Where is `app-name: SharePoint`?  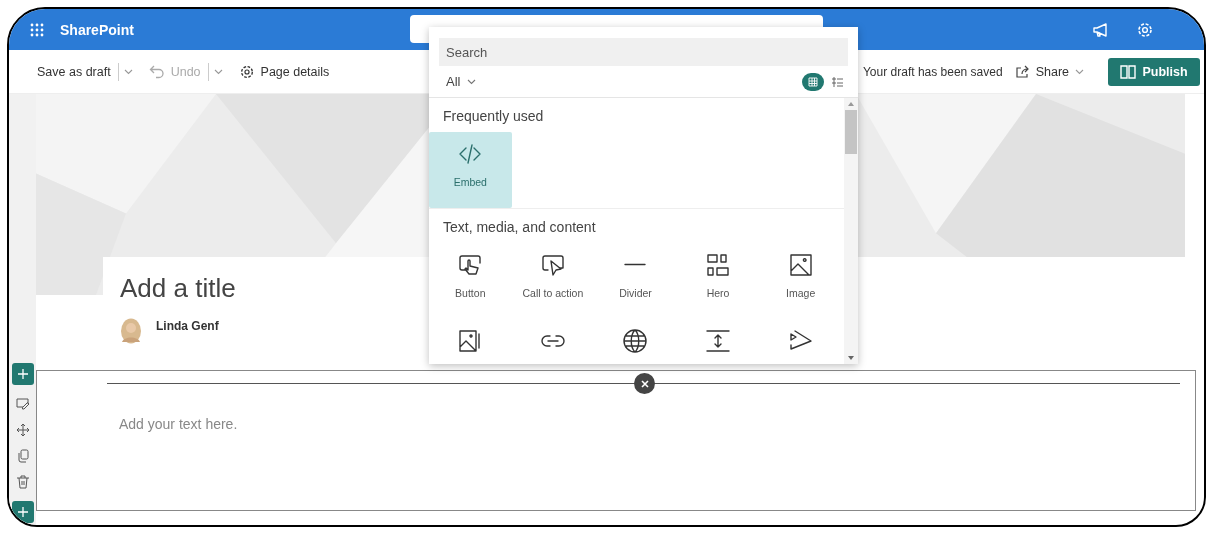 app-name: SharePoint is located at coordinates (97, 29).